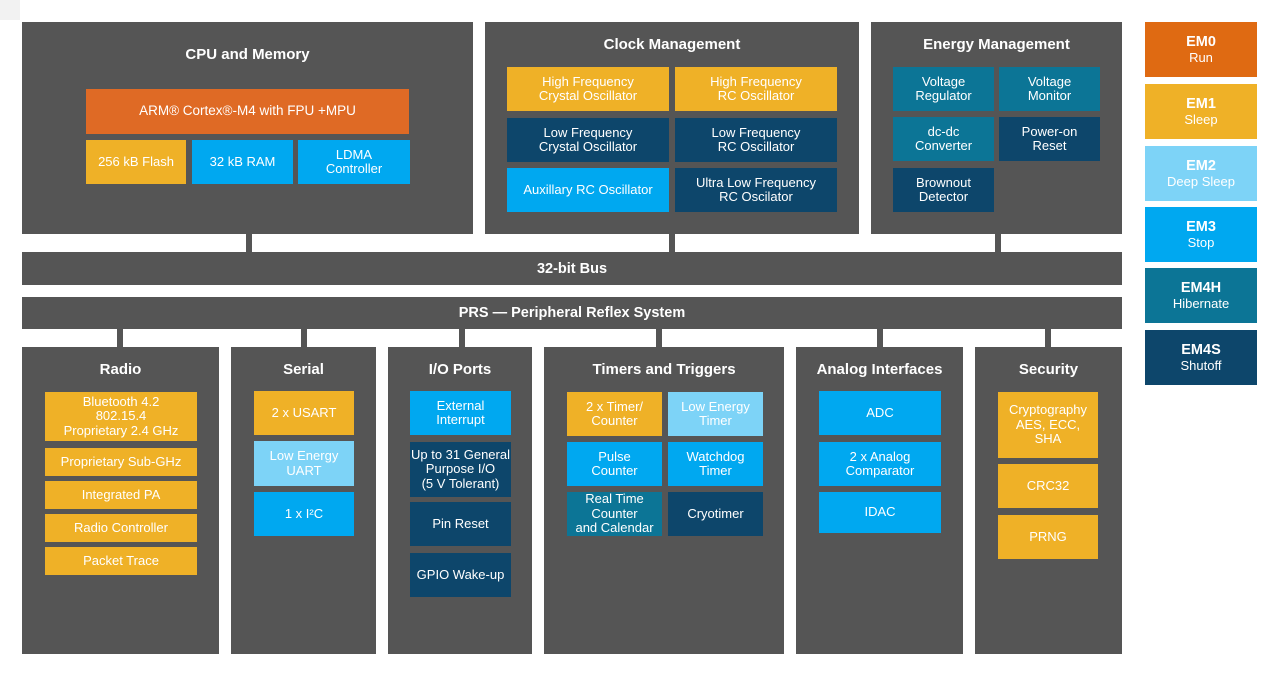 This screenshot has height=677, width=1280. I want to click on dc-dc-converter-tile: dc-dc Converter, so click(943, 139).